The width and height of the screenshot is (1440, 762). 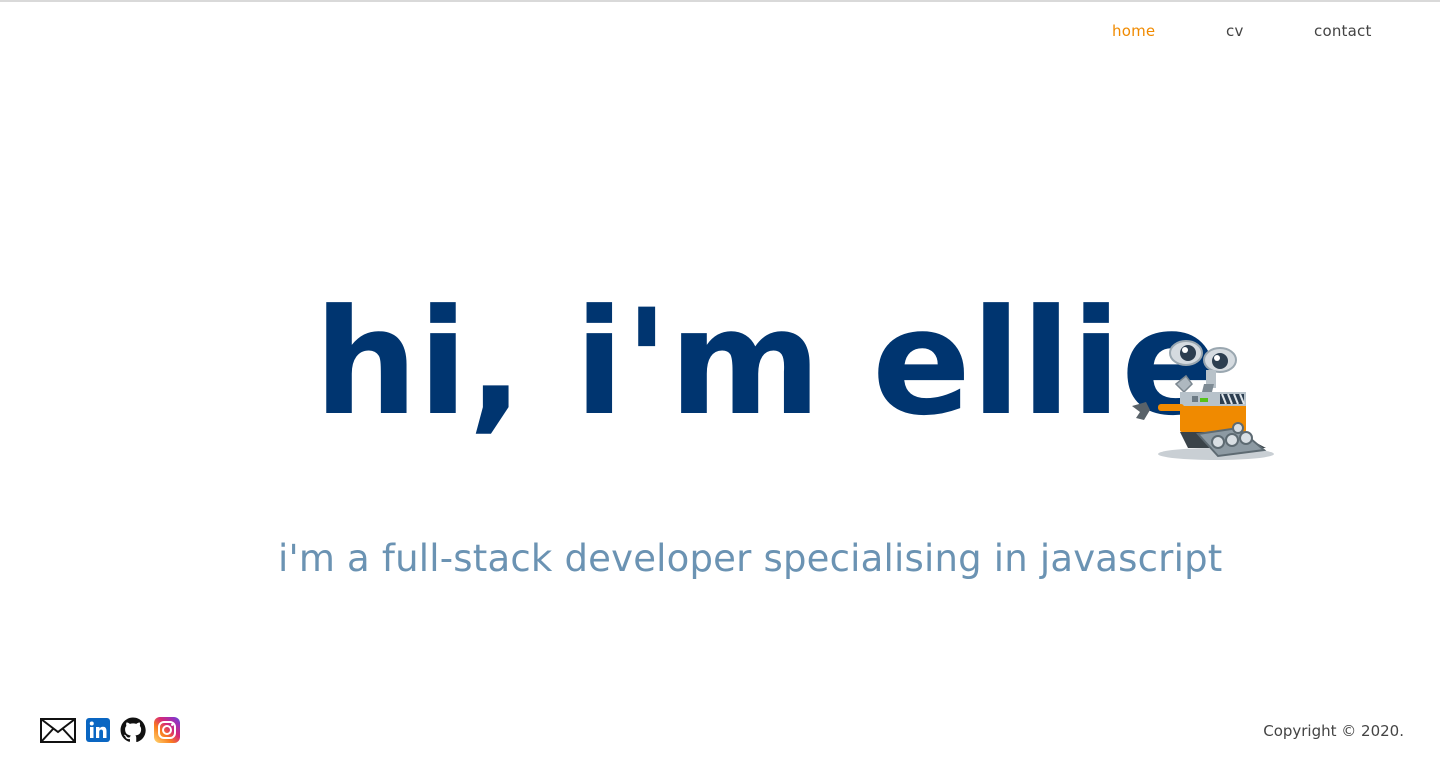 I want to click on linkedin-icon, so click(x=98, y=730).